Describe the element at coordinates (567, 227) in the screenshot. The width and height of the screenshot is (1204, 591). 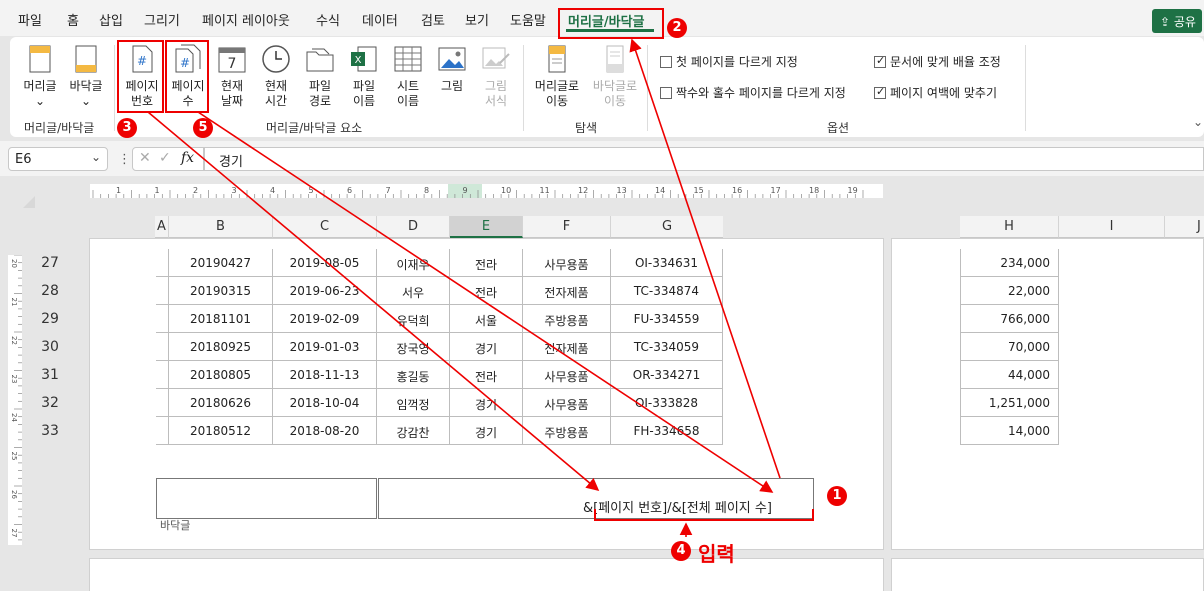
I see `column-header-f: F` at that location.